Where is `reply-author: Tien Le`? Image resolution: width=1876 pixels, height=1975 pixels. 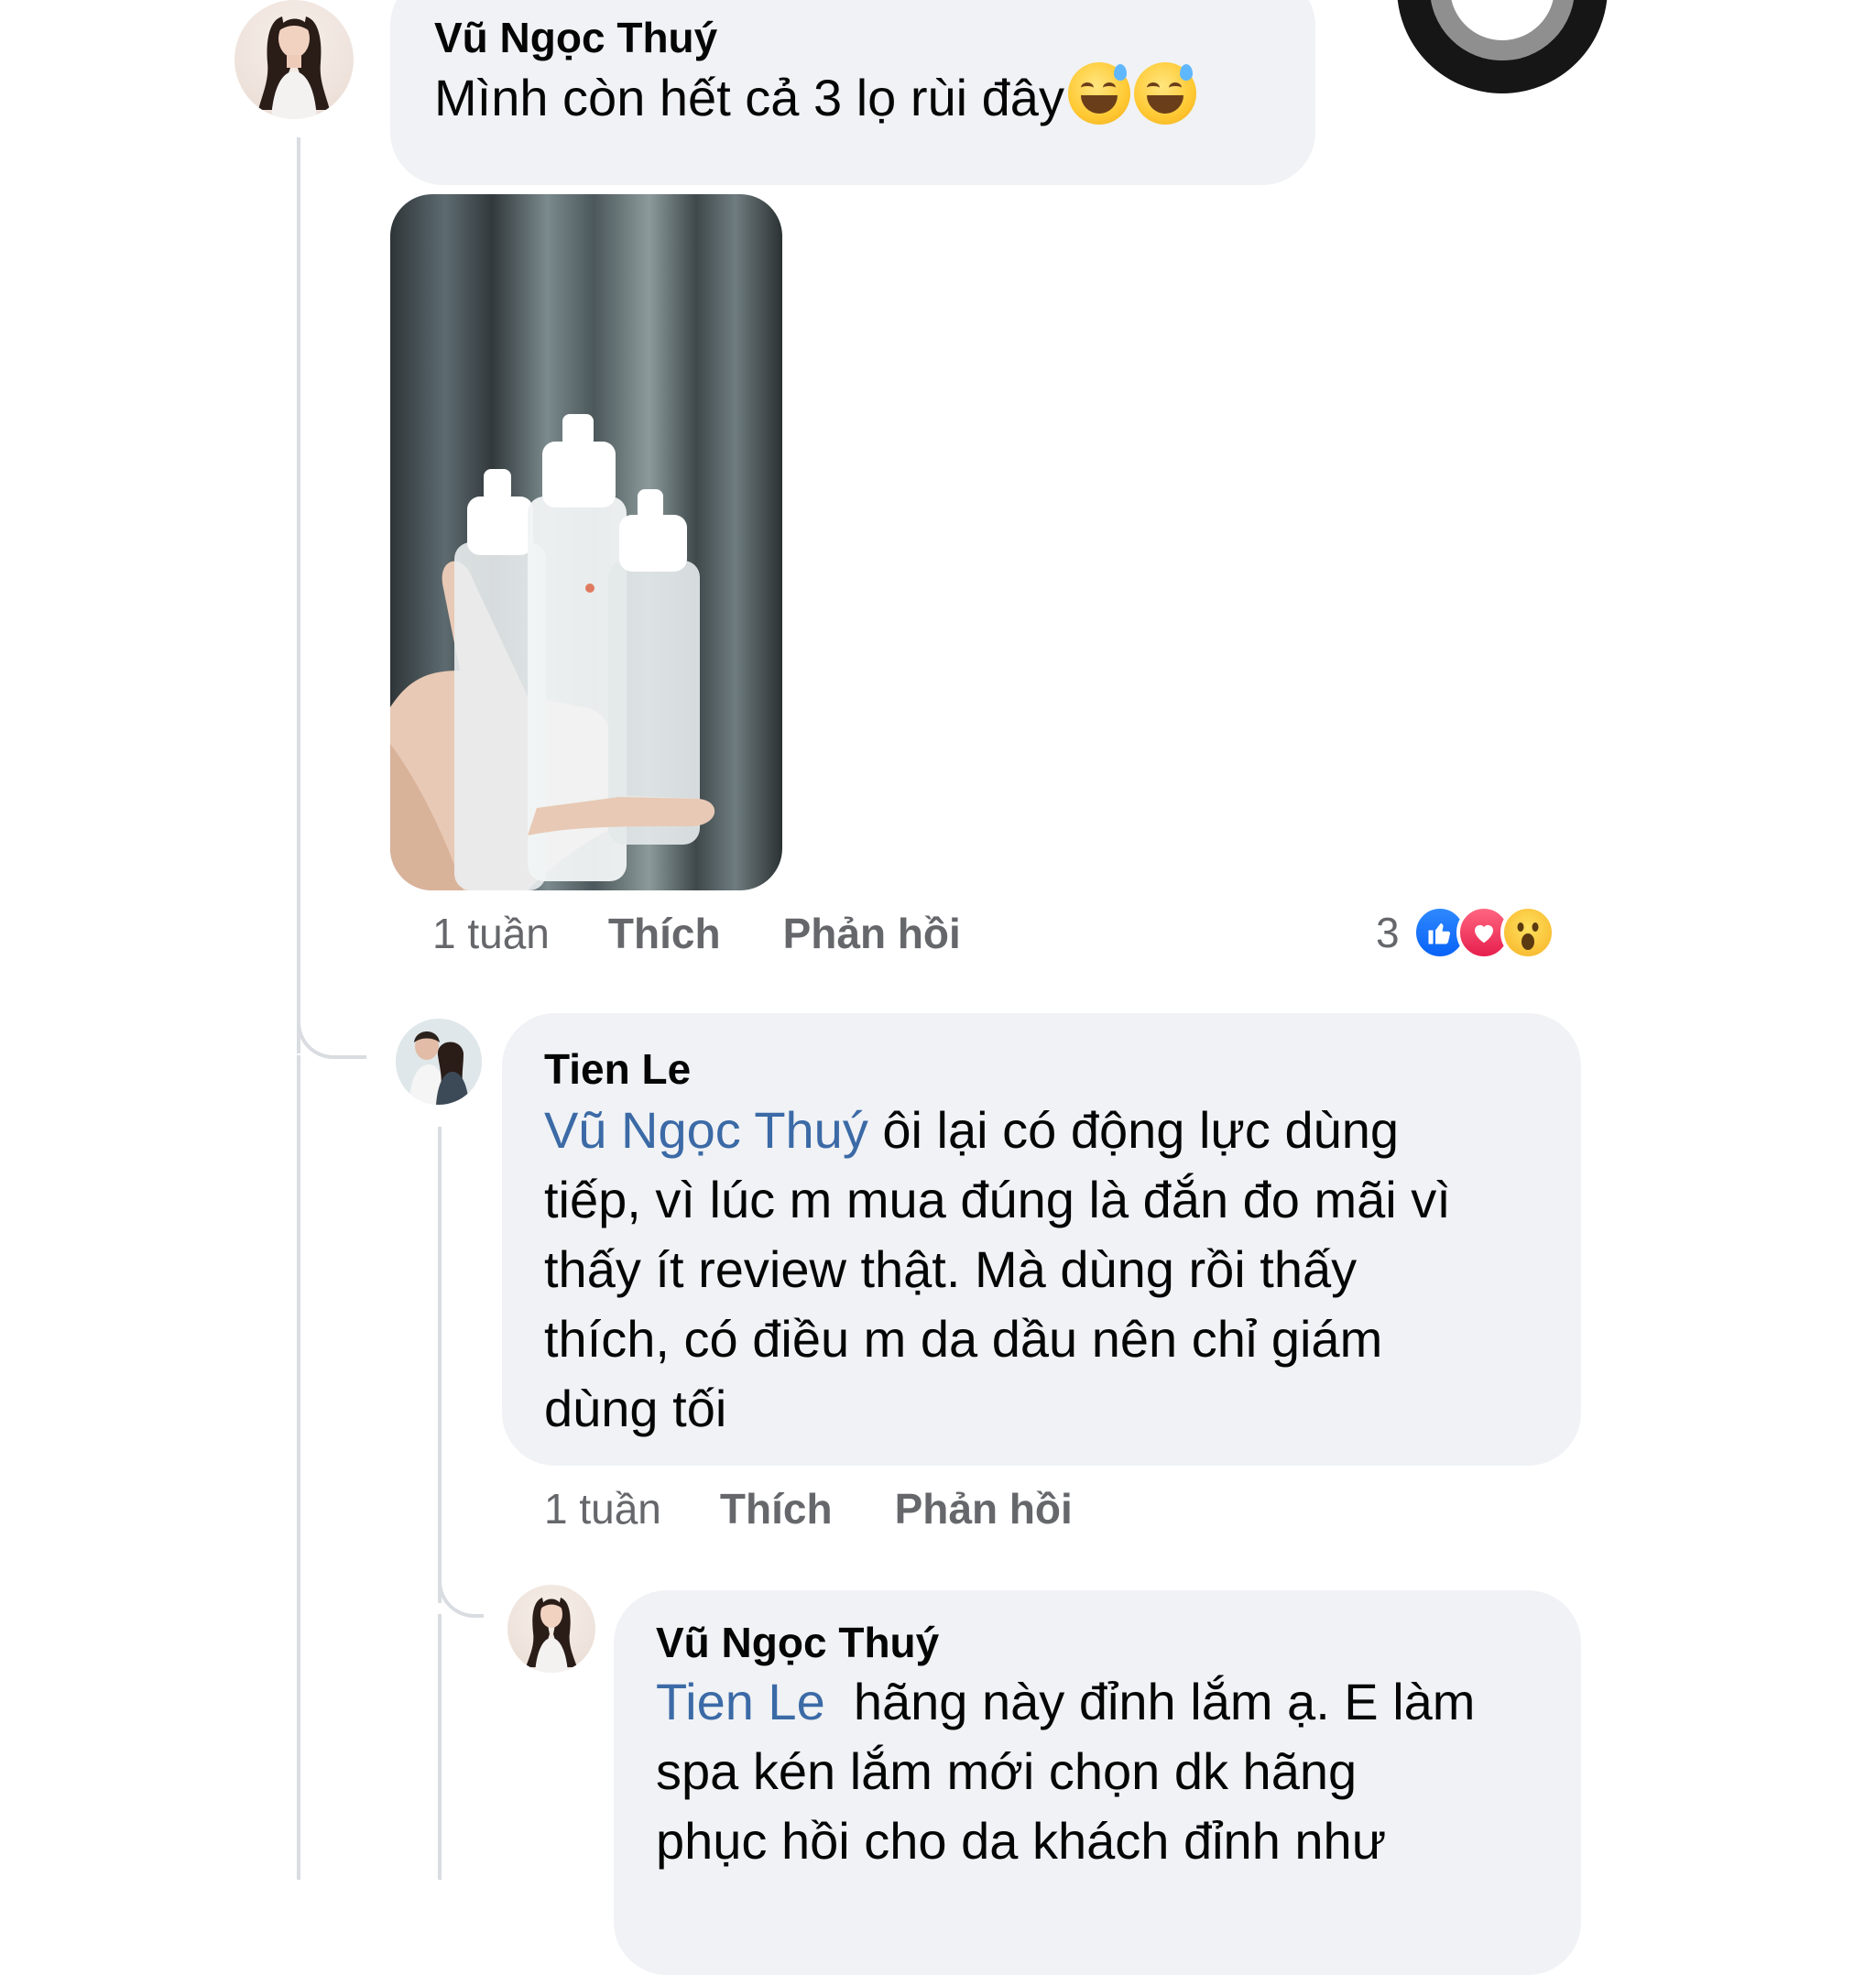 reply-author: Tien Le is located at coordinates (617, 1069).